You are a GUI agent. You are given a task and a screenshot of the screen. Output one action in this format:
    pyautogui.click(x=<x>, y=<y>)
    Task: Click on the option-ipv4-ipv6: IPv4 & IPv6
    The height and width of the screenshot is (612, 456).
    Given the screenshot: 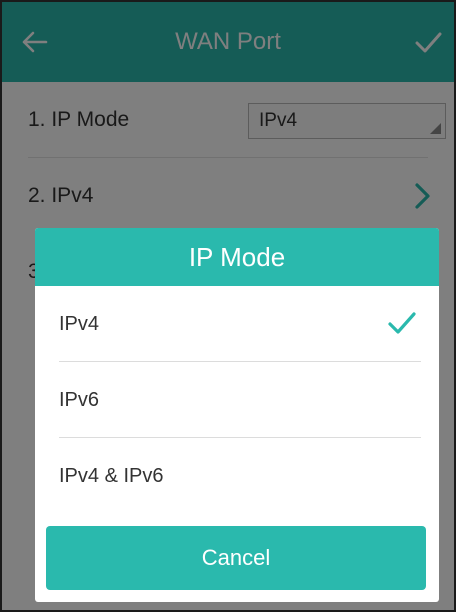 What is the action you would take?
    pyautogui.click(x=237, y=476)
    